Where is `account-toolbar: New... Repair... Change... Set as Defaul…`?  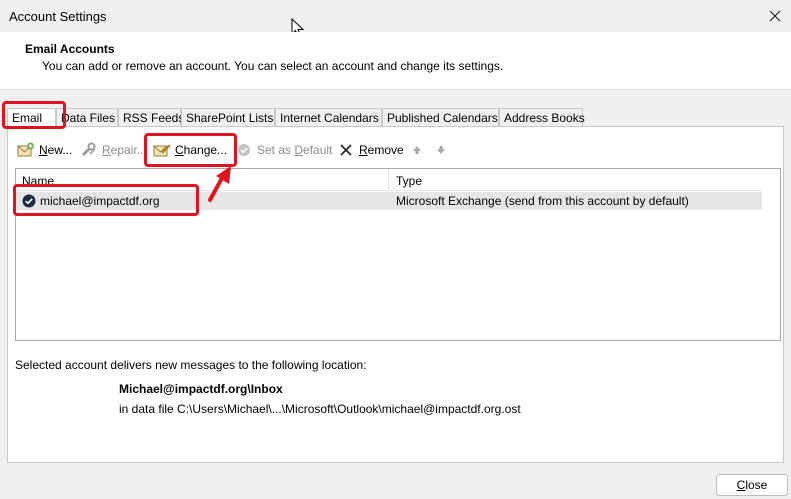
account-toolbar: New... Repair... Change... Set as Defaul… is located at coordinates (395, 150).